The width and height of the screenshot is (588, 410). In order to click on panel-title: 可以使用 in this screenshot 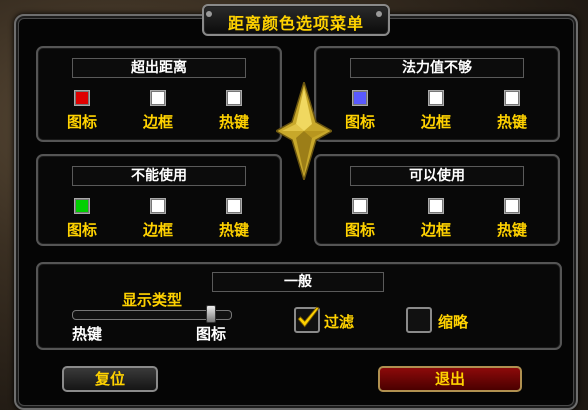, I will do `click(437, 176)`.